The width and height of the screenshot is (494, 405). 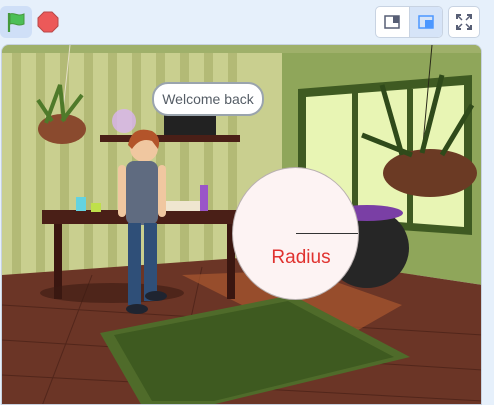 I want to click on small-stage-button, so click(x=393, y=22).